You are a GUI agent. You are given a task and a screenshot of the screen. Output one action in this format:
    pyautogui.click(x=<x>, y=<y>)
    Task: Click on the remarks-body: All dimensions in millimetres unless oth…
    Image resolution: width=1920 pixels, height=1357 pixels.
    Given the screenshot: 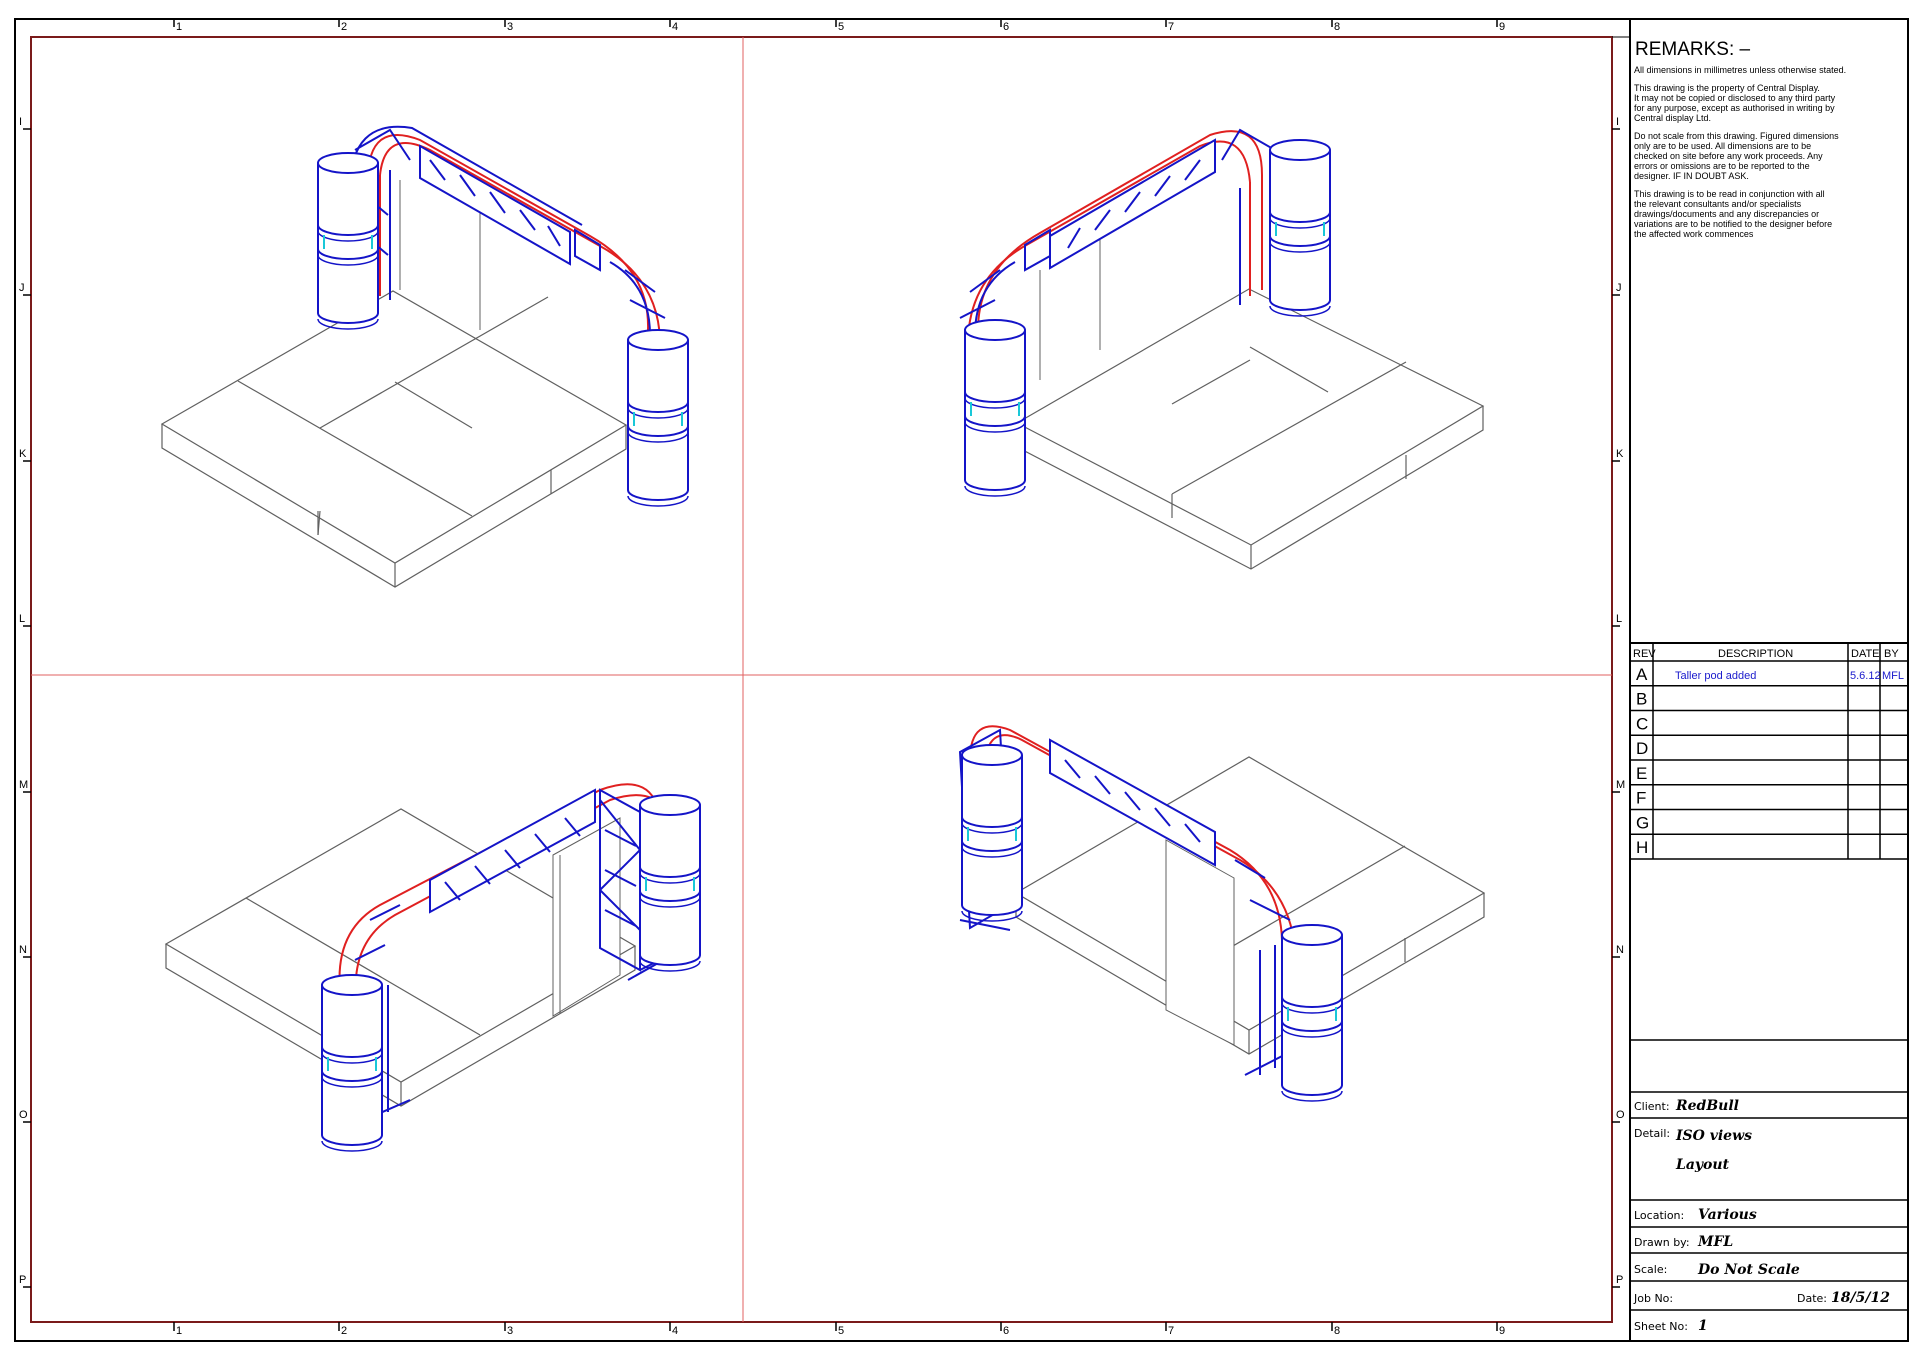 What is the action you would take?
    pyautogui.click(x=1740, y=152)
    